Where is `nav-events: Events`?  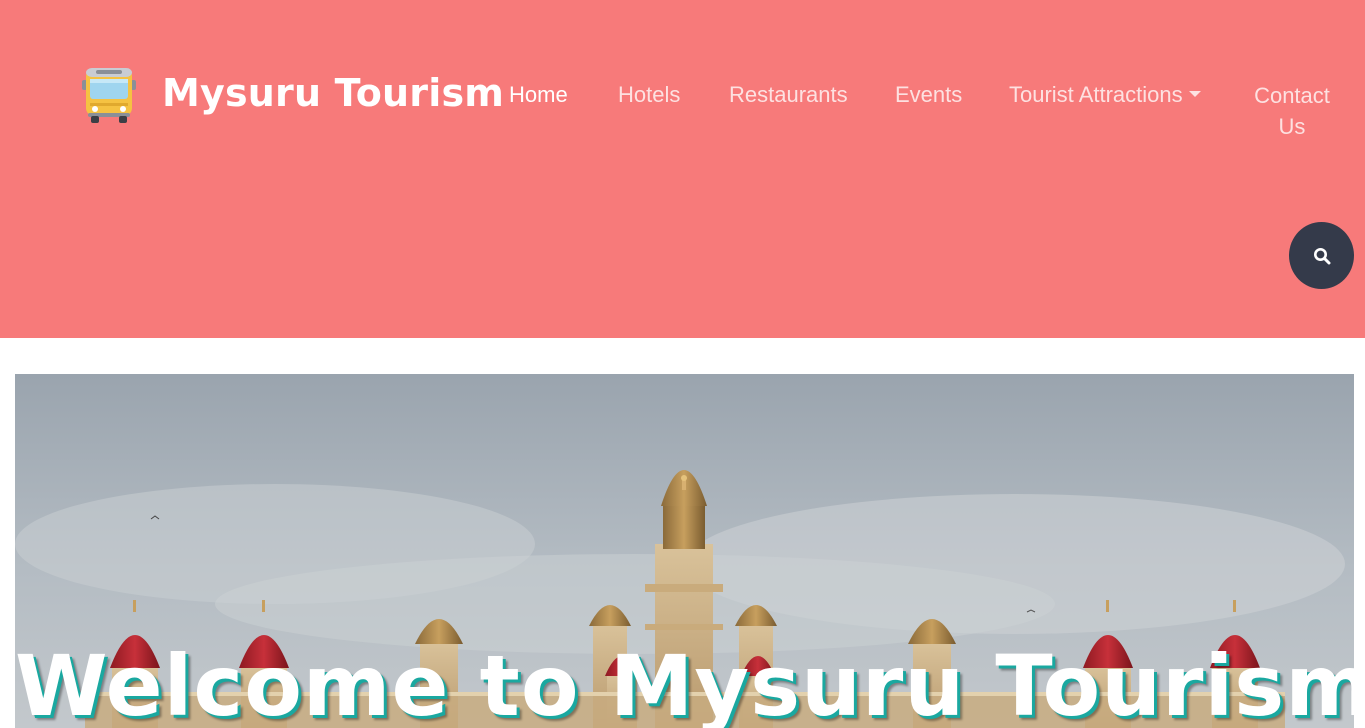 nav-events: Events is located at coordinates (928, 95).